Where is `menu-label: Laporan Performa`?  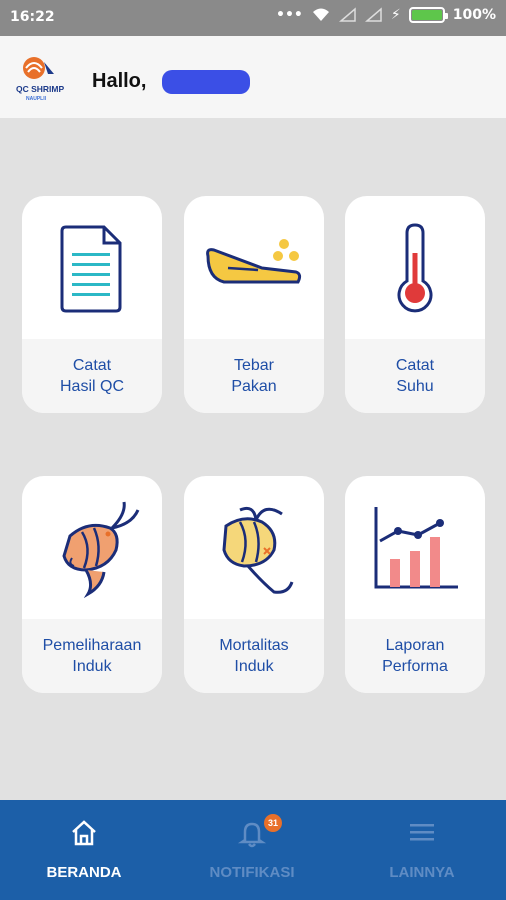 menu-label: Laporan Performa is located at coordinates (415, 656).